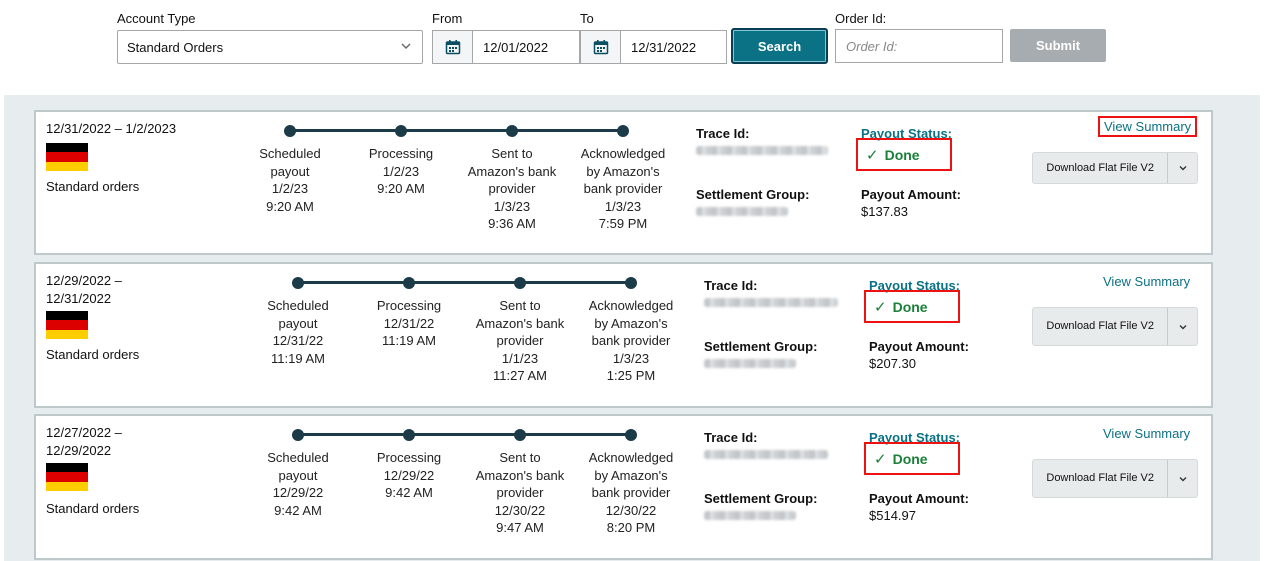 This screenshot has height=561, width=1268. Describe the element at coordinates (658, 47) in the screenshot. I see `to-date-value: 12/31/2022` at that location.